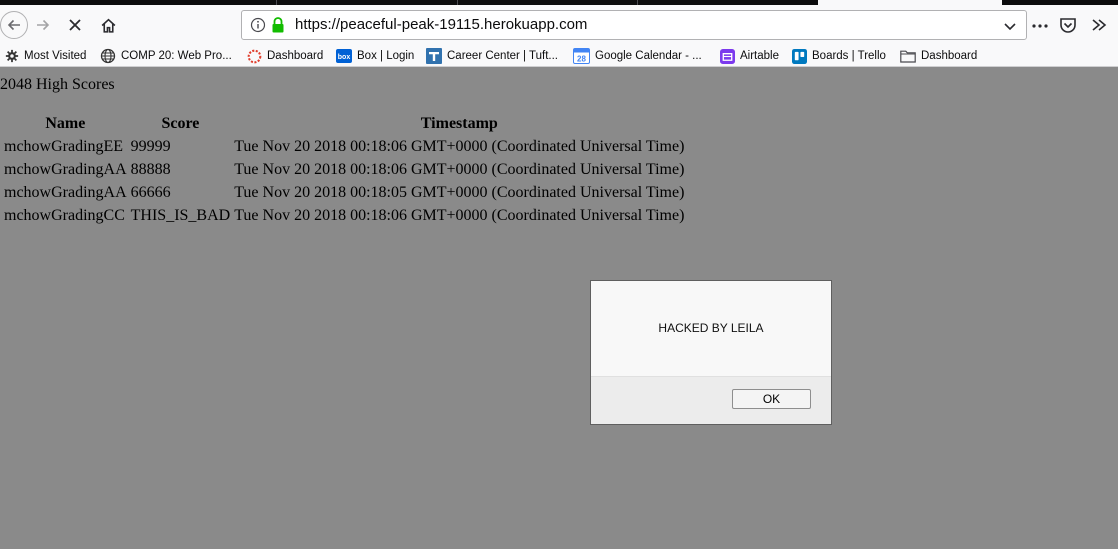 The image size is (1118, 549). I want to click on stop-button, so click(75, 25).